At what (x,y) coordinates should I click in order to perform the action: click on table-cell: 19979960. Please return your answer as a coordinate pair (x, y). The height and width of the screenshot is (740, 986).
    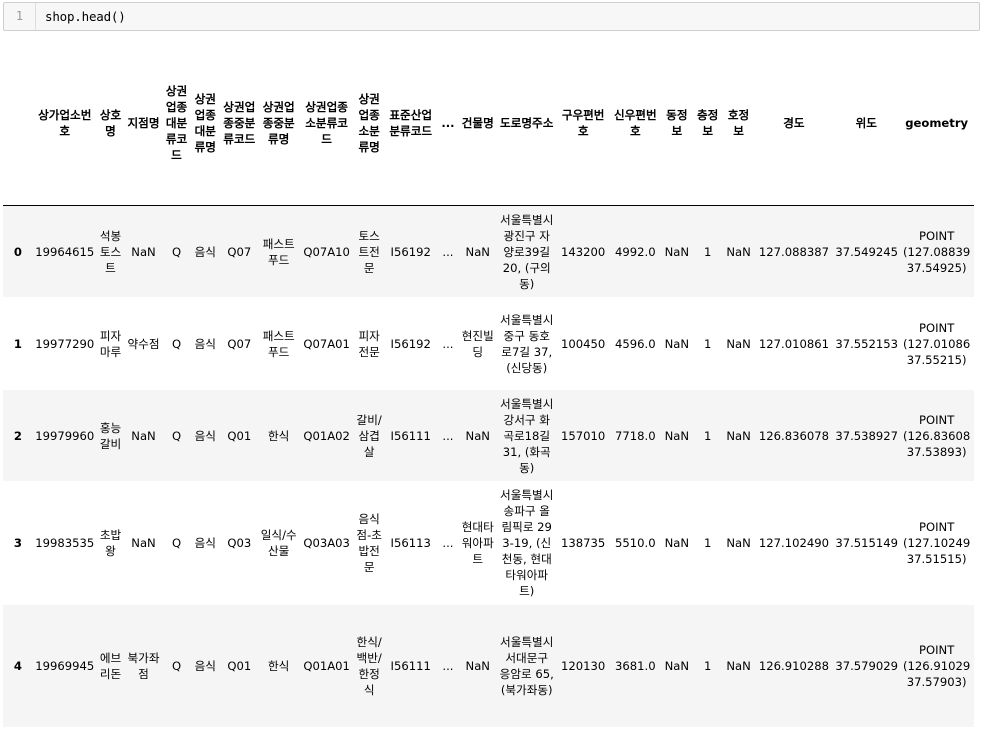
    Looking at the image, I should click on (64, 435).